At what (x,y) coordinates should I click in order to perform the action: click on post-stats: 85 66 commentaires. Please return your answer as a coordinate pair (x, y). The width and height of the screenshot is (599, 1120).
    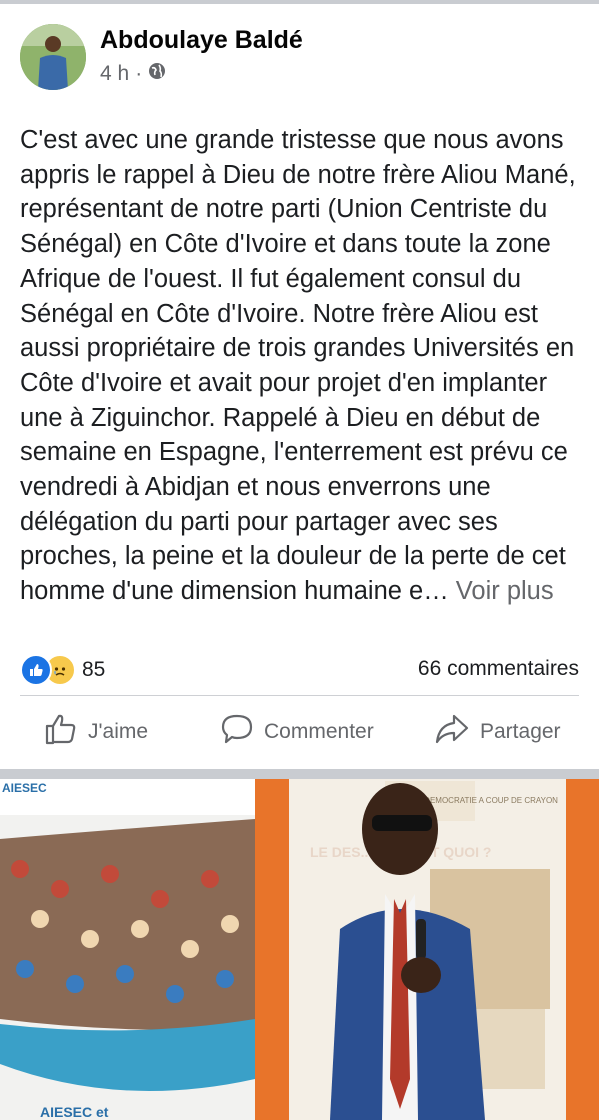
    Looking at the image, I should click on (299, 670).